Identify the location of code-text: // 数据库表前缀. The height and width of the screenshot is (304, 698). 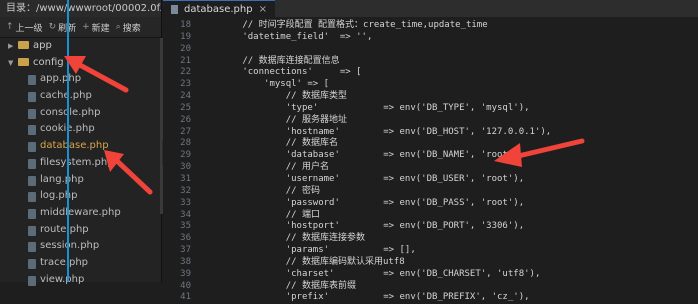
(277, 285).